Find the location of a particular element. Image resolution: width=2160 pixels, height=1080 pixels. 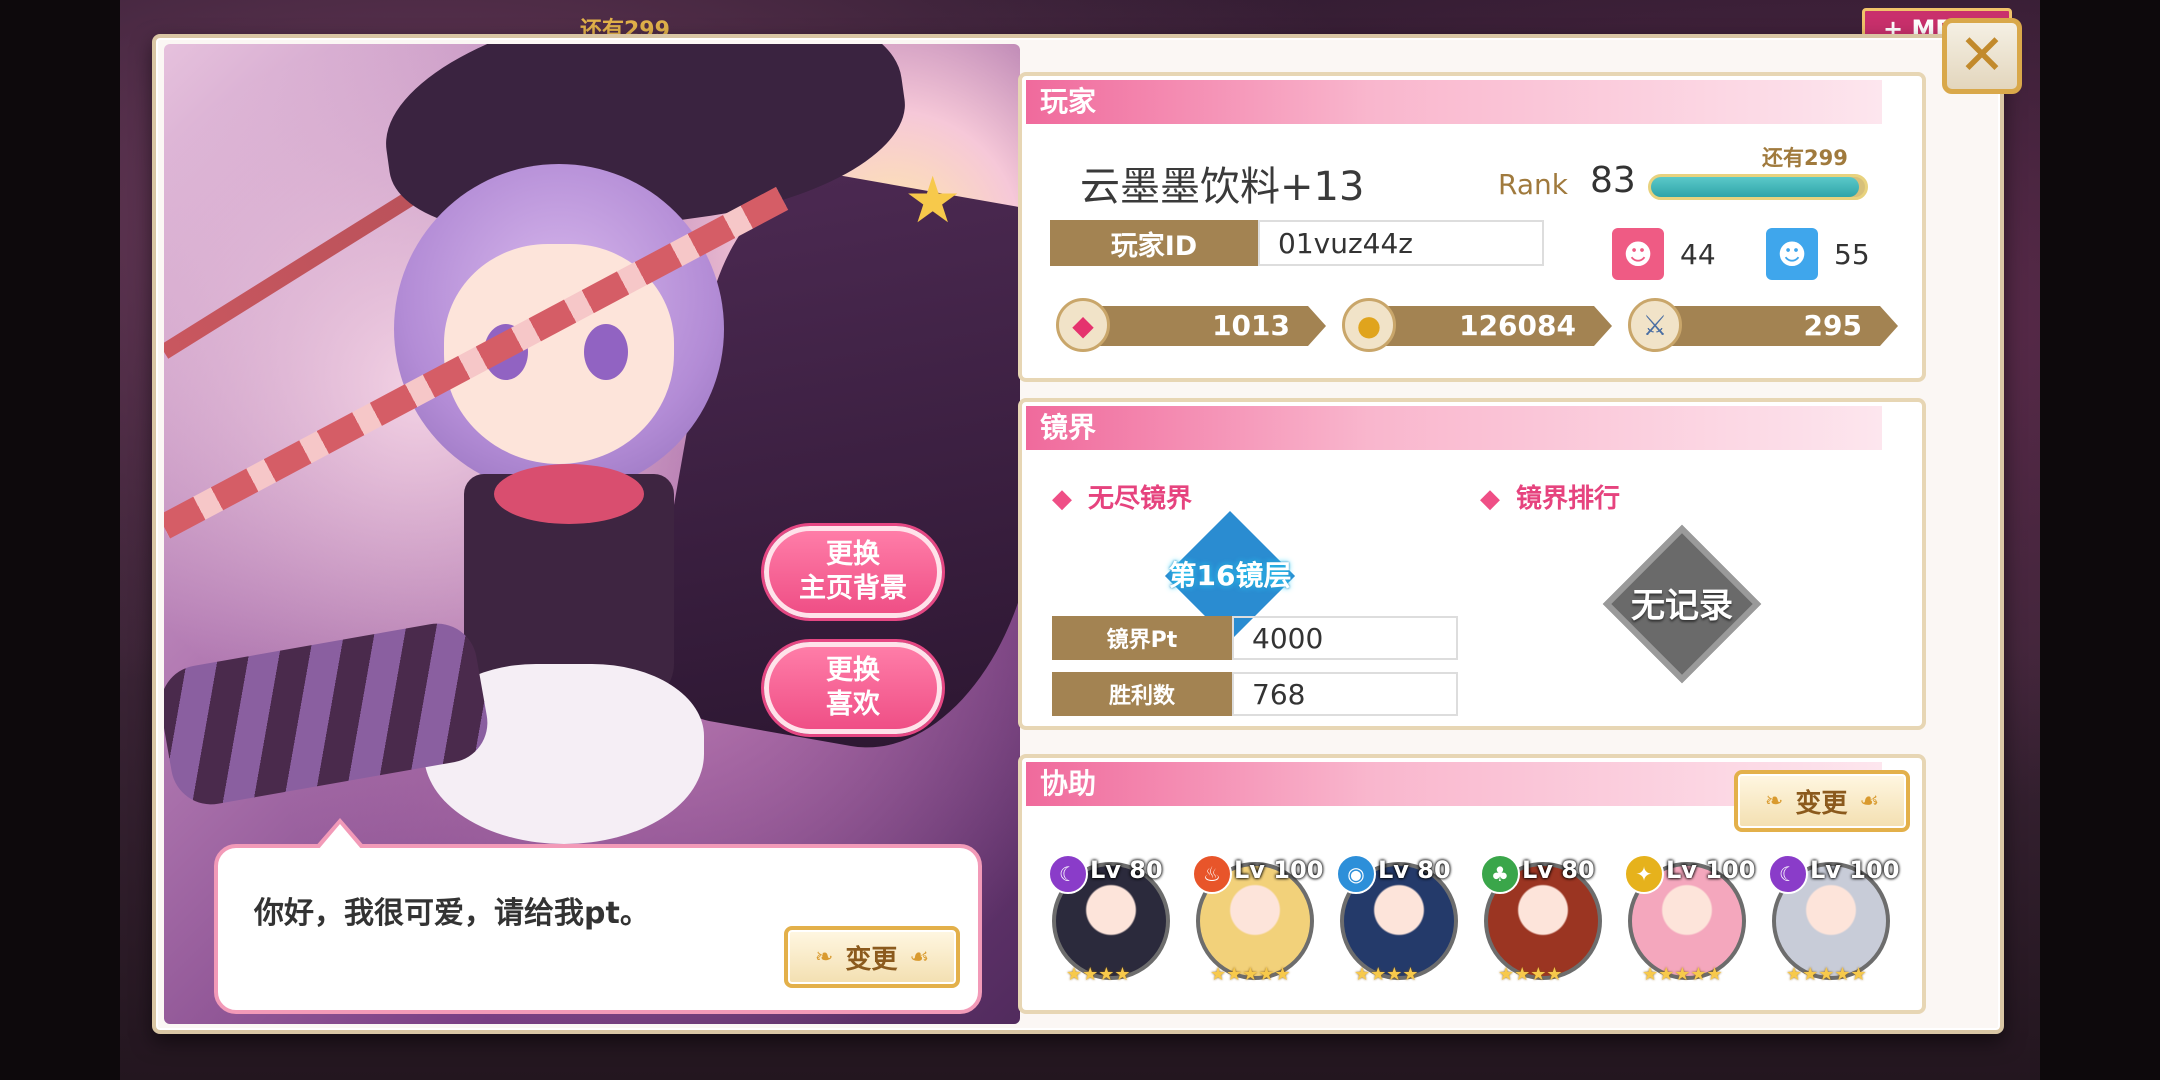

change-message-label: 变更 is located at coordinates (871, 959).